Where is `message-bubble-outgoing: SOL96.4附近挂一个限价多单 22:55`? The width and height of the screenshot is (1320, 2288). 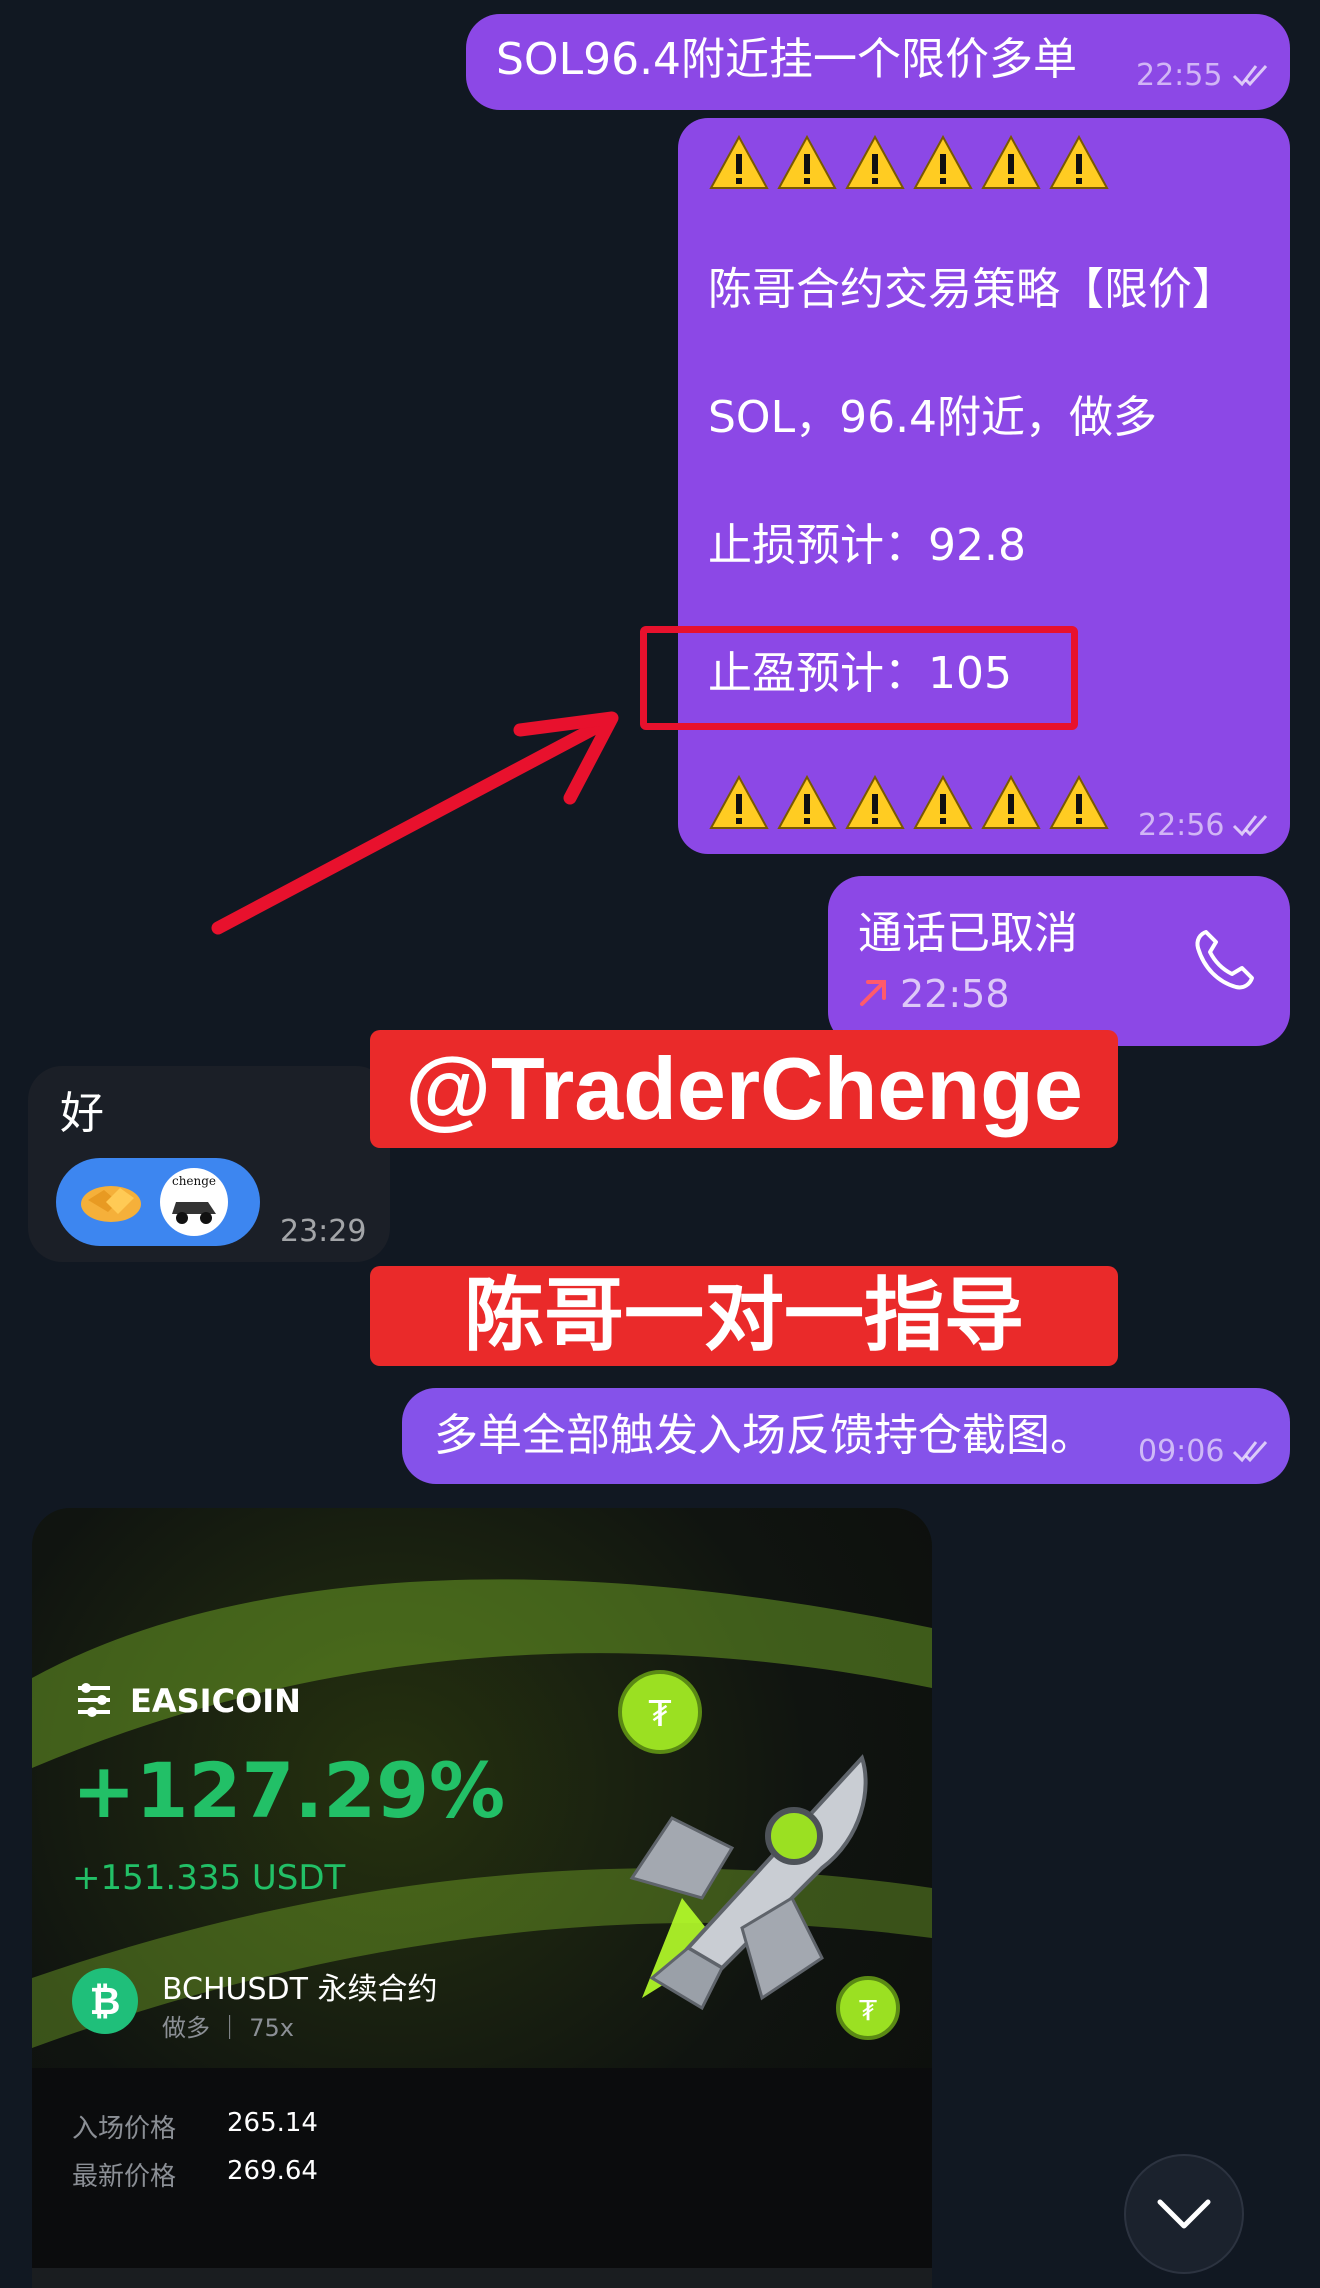
message-bubble-outgoing: SOL96.4附近挂一个限价多单 22:55 is located at coordinates (878, 62).